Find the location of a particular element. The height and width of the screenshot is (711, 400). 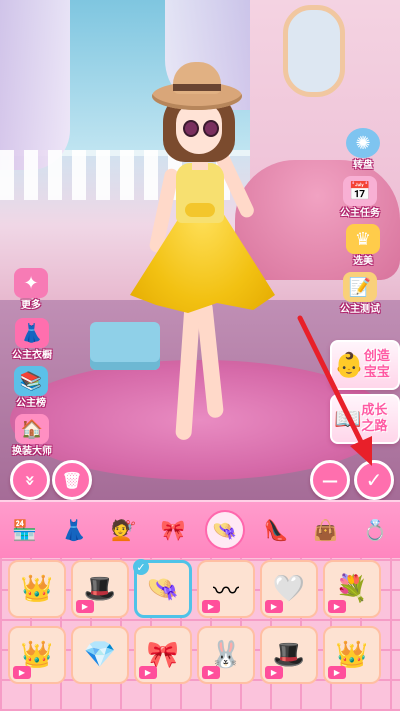

straw-hat-icon: 👒 is located at coordinates (163, 589).